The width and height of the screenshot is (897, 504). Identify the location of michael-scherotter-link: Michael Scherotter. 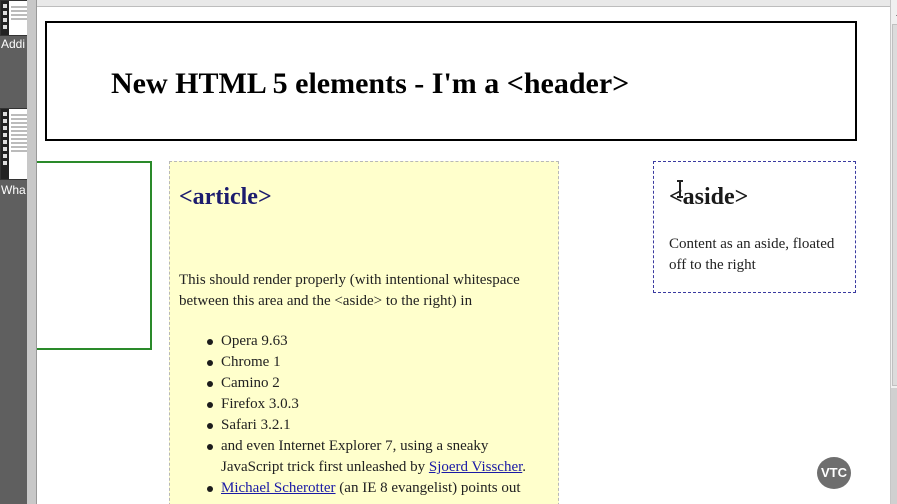
(278, 488).